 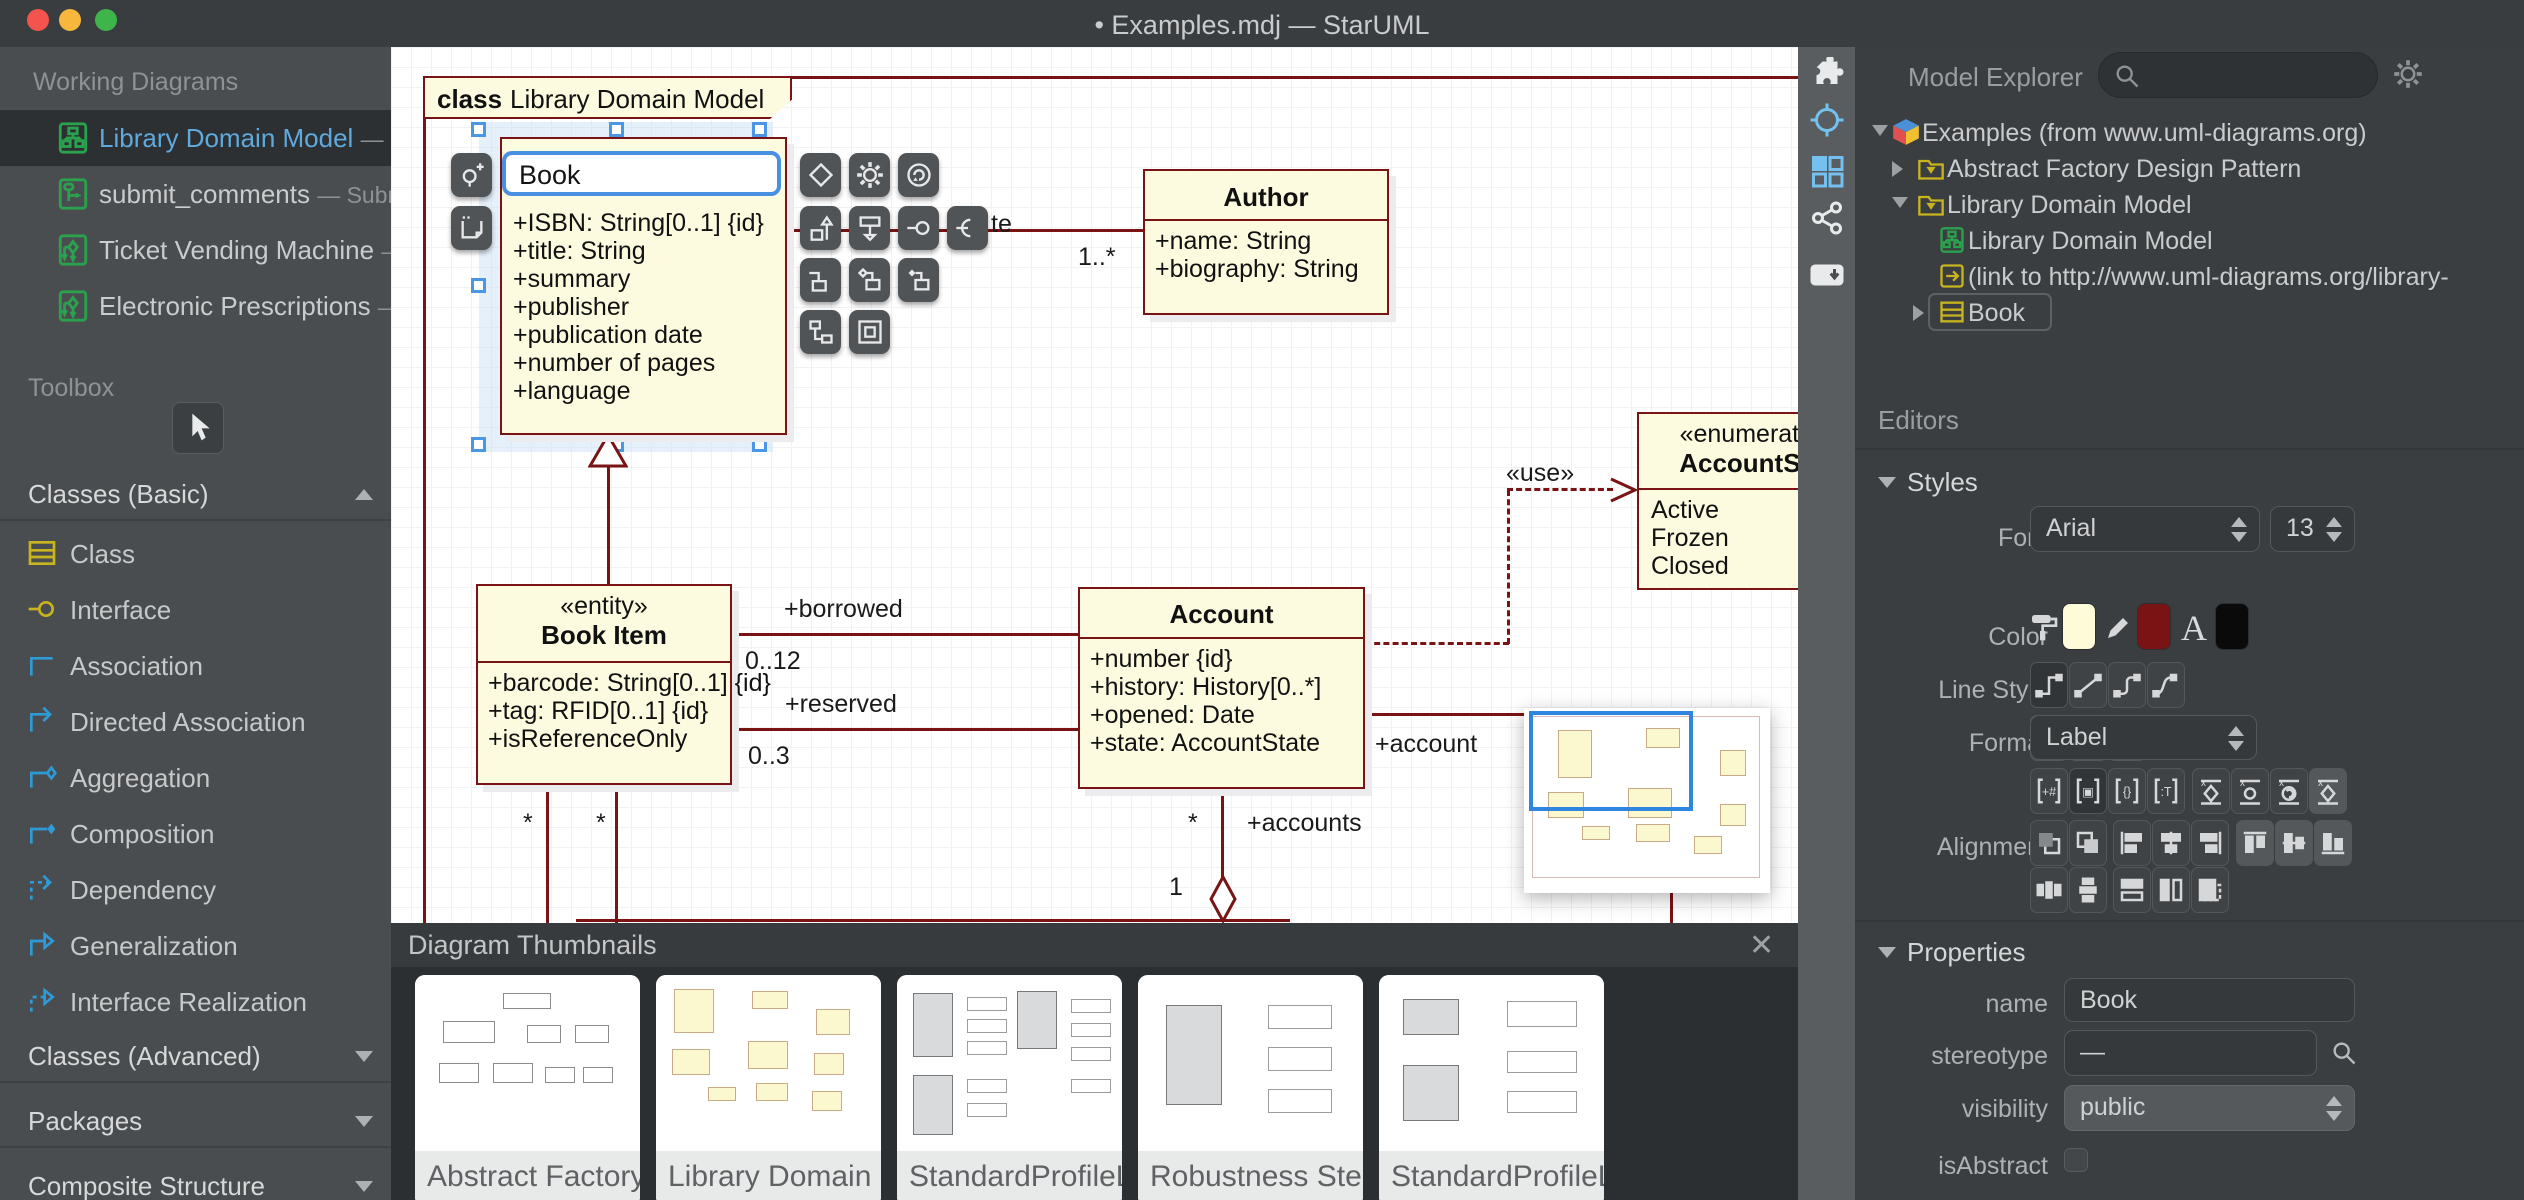 What do you see at coordinates (2210, 843) in the screenshot?
I see `align-right-button` at bounding box center [2210, 843].